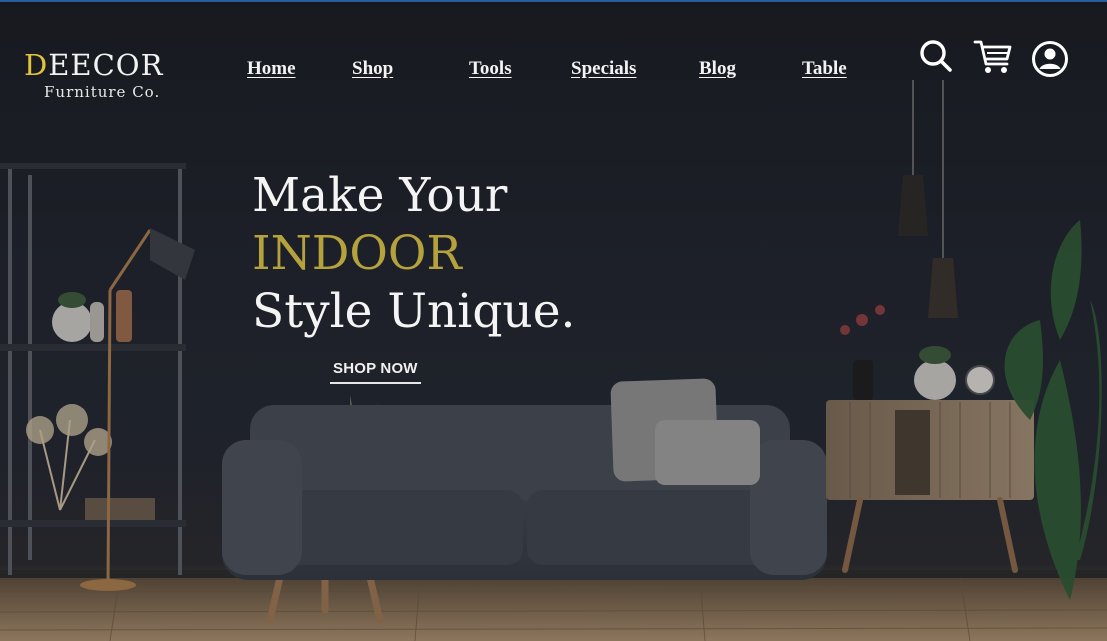 Image resolution: width=1107 pixels, height=641 pixels. Describe the element at coordinates (271, 69) in the screenshot. I see `nav-home: Home` at that location.